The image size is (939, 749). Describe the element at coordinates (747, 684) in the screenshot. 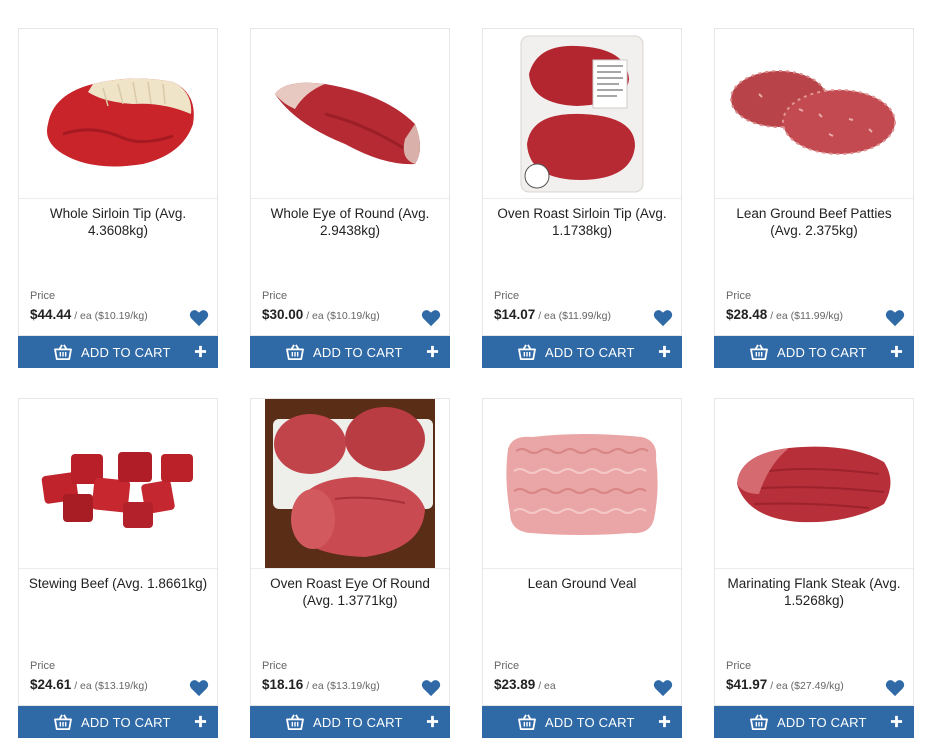

I see `price-amount: $41.97` at that location.